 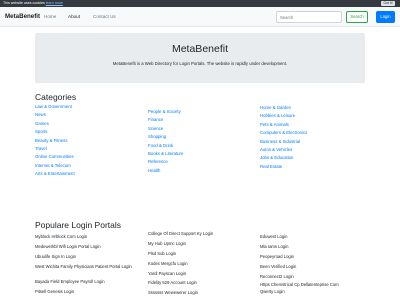 What do you see at coordinates (90, 247) in the screenshot?
I see `login-portal-link: Medewerkbl Wifi Login Portal Login` at bounding box center [90, 247].